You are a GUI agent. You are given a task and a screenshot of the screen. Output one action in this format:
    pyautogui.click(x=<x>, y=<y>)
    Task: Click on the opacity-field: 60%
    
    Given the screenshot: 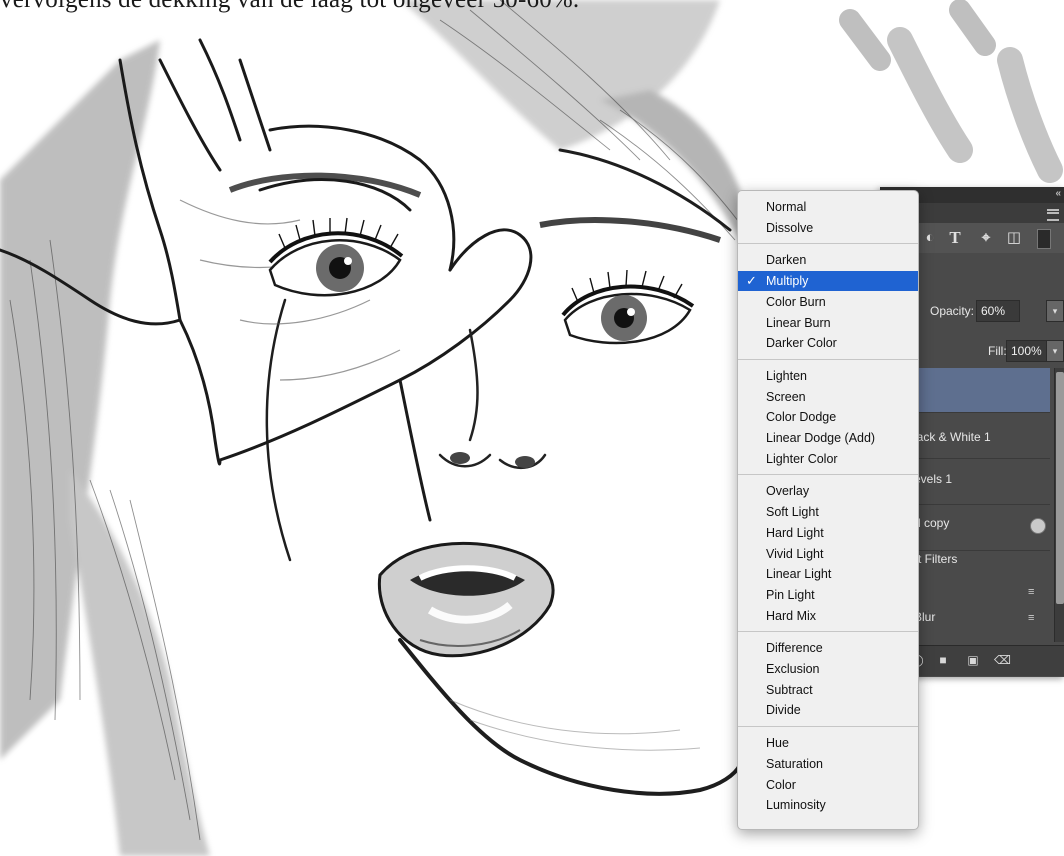 What is the action you would take?
    pyautogui.click(x=998, y=311)
    